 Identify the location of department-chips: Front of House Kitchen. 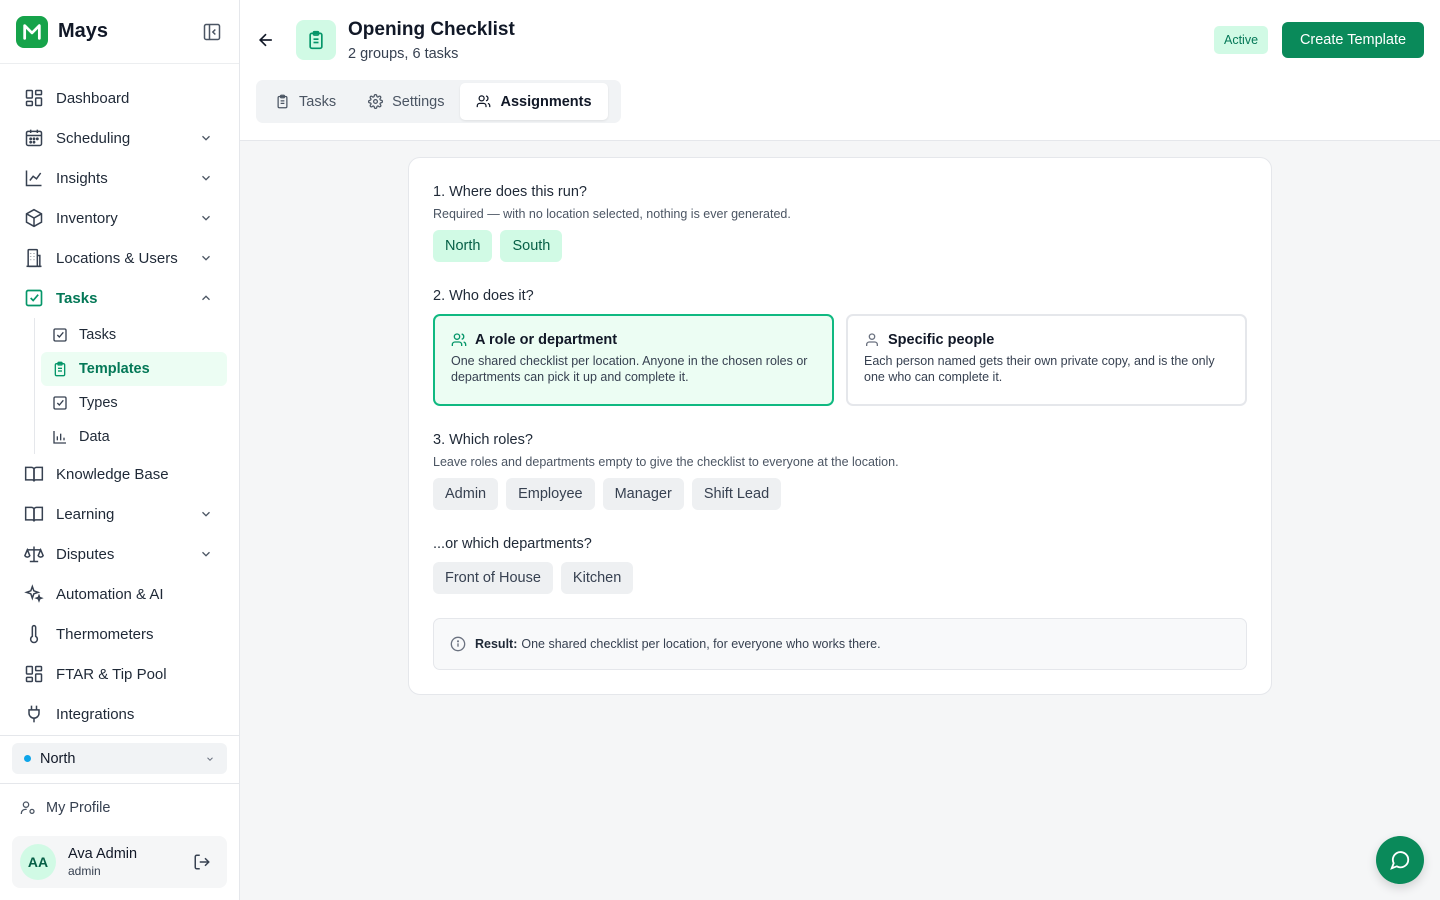
(533, 578).